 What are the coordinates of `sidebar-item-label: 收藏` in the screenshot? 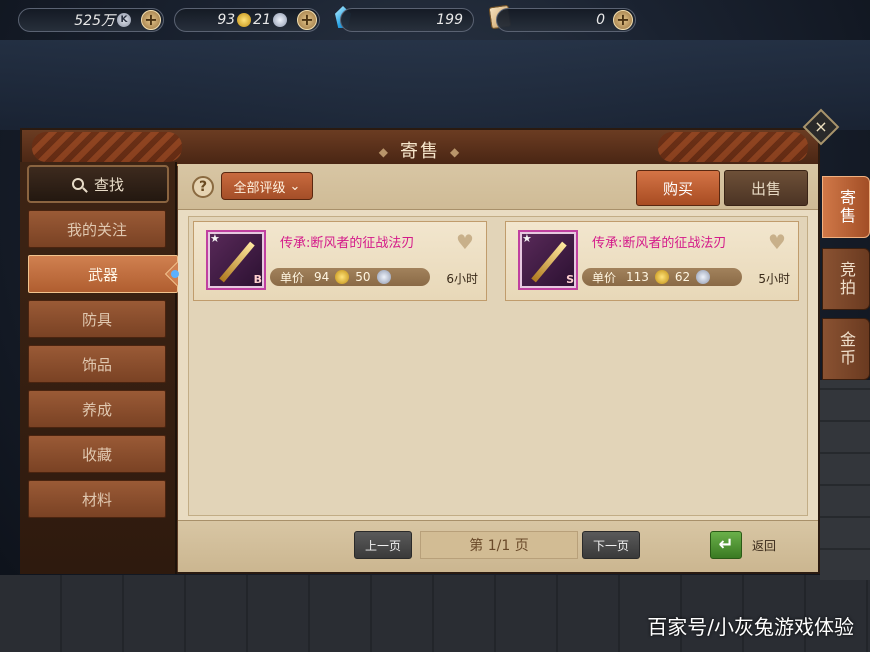 It's located at (96, 454).